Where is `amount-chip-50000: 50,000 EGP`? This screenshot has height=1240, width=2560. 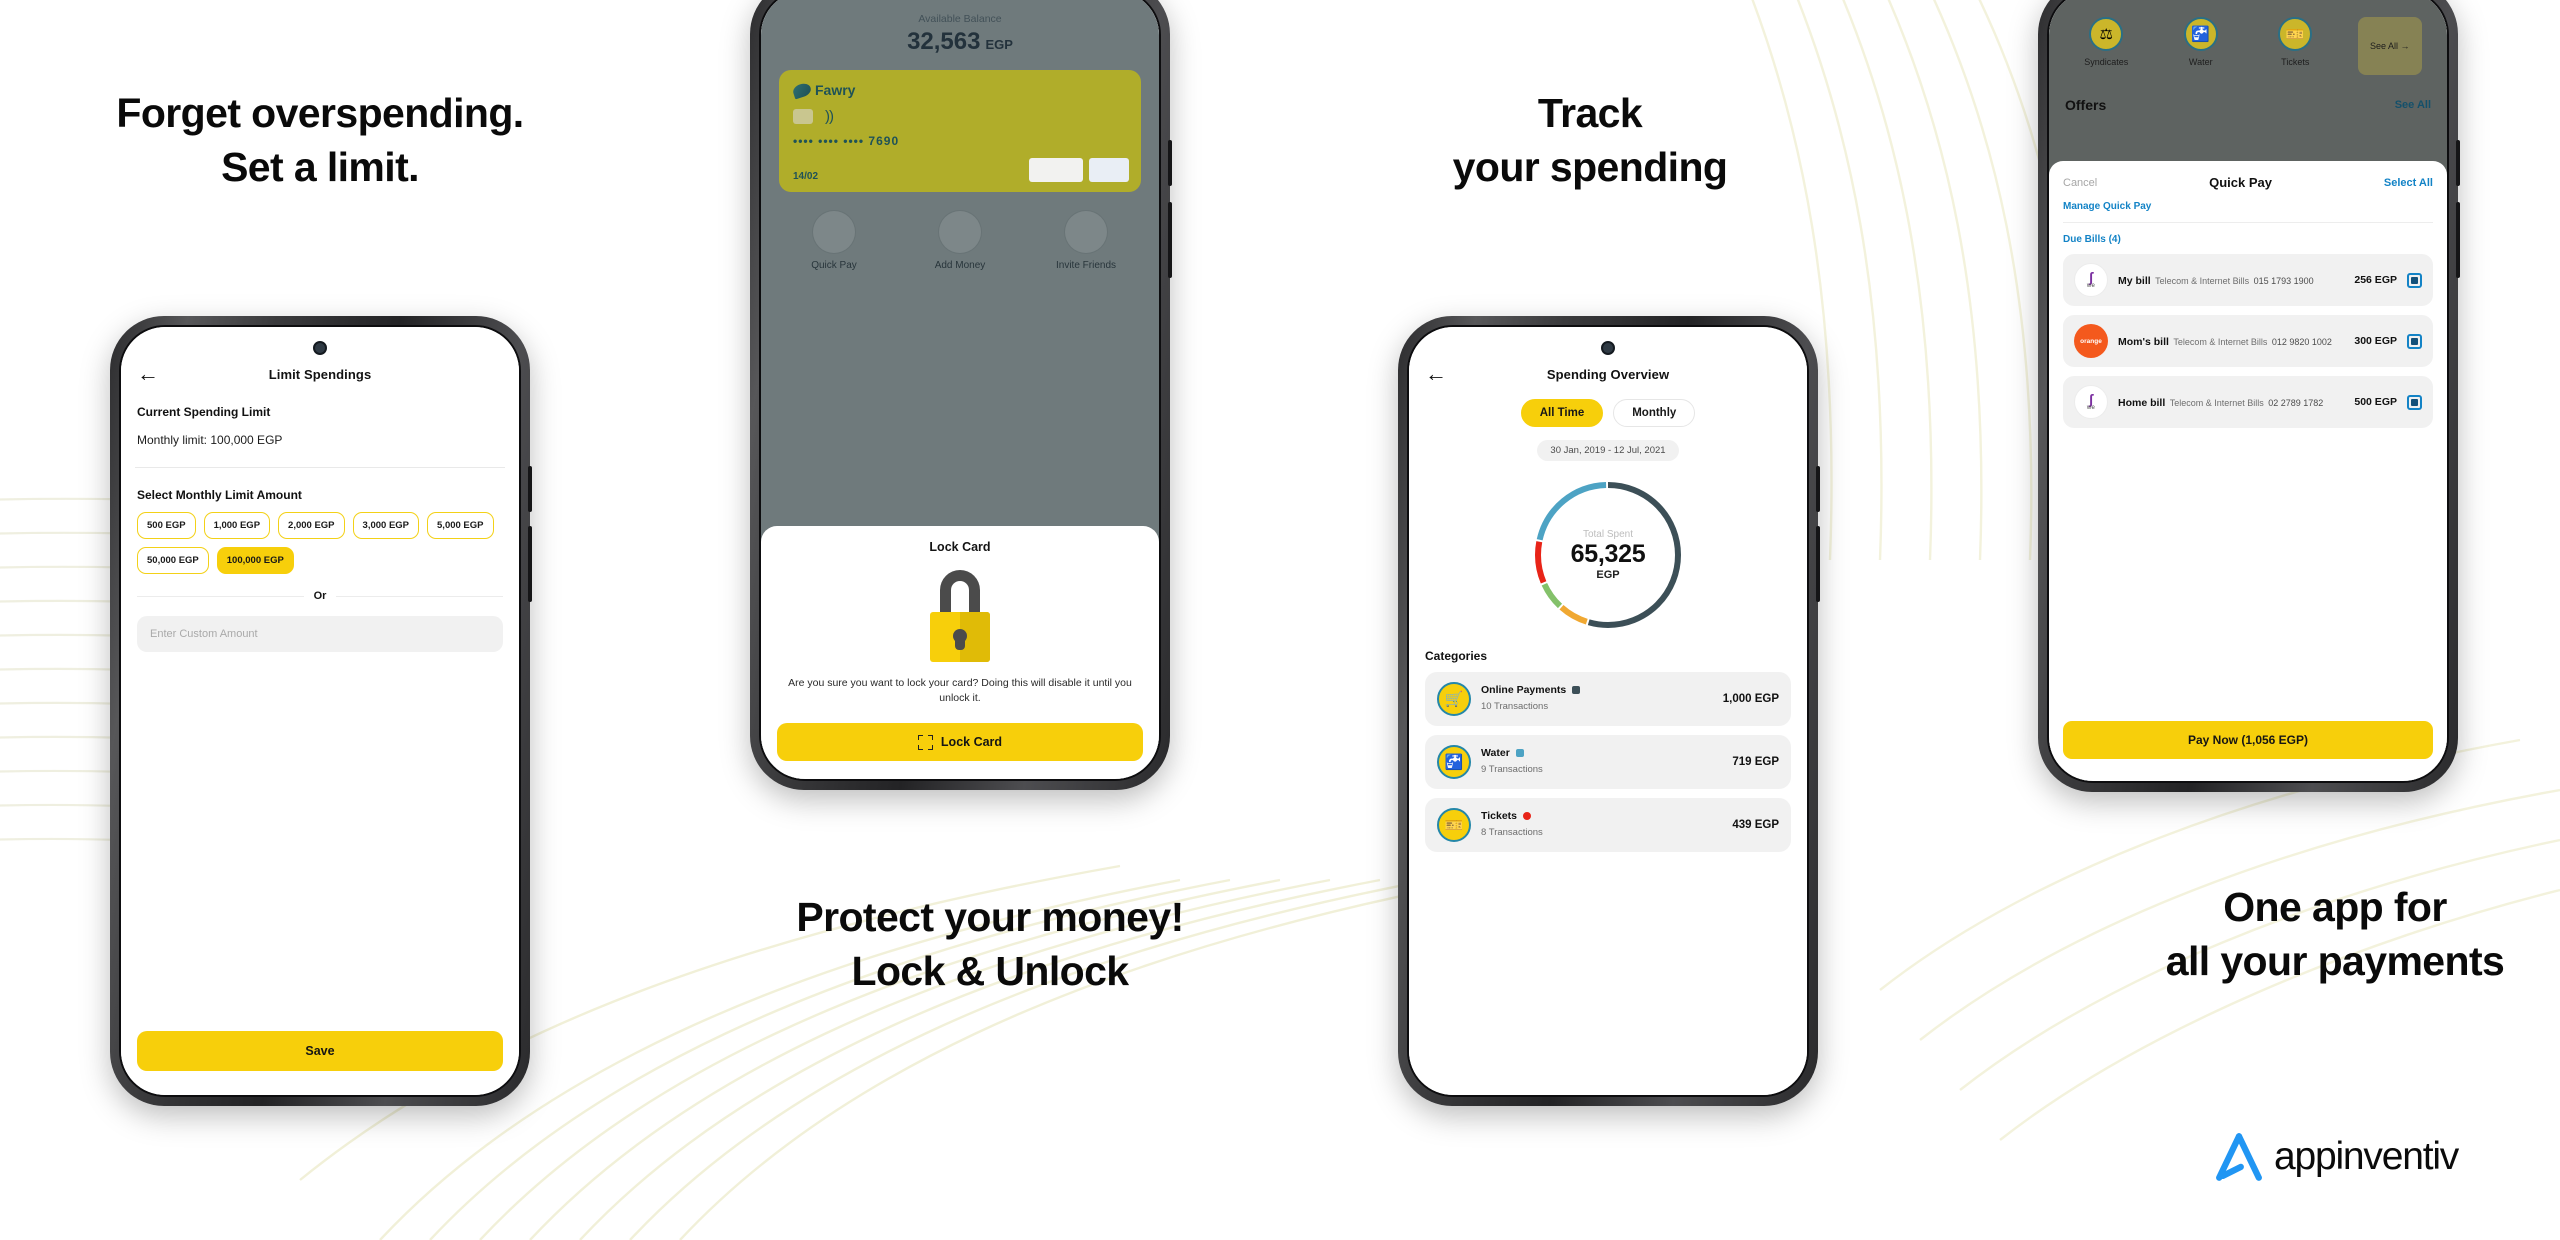
amount-chip-50000: 50,000 EGP is located at coordinates (173, 560).